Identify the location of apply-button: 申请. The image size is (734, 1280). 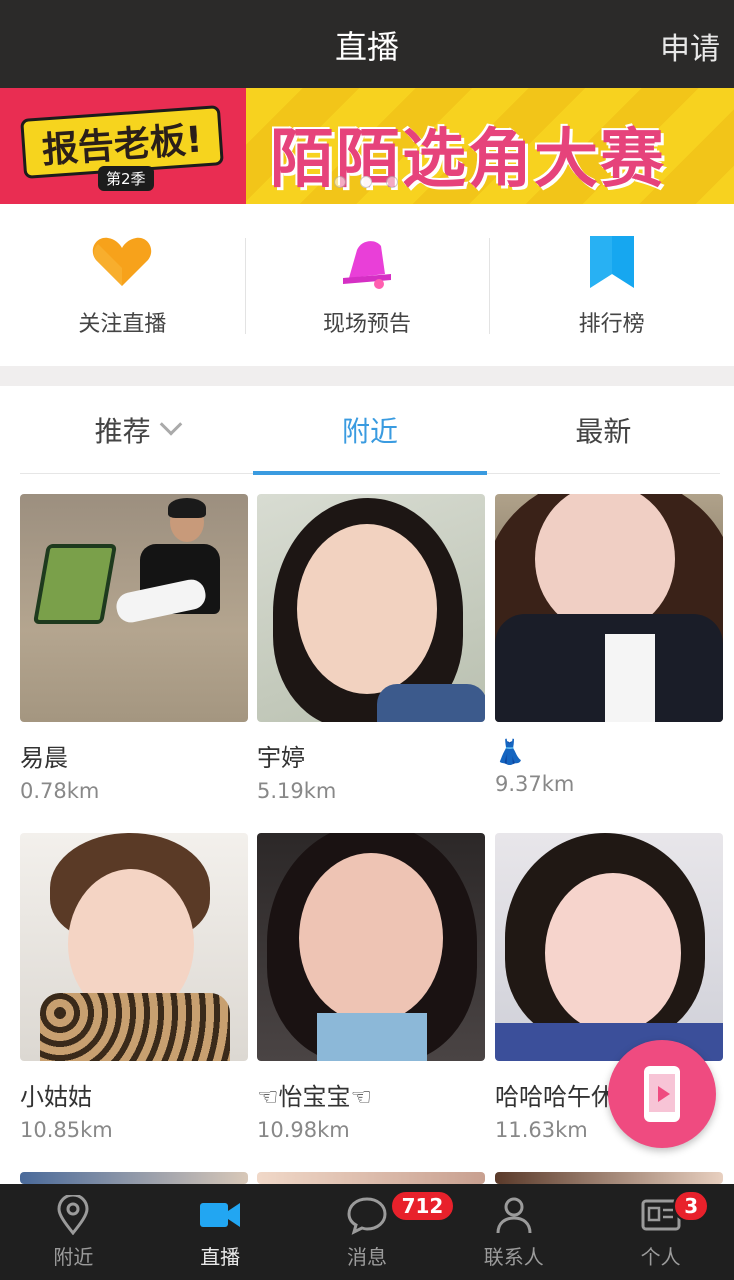
(690, 46).